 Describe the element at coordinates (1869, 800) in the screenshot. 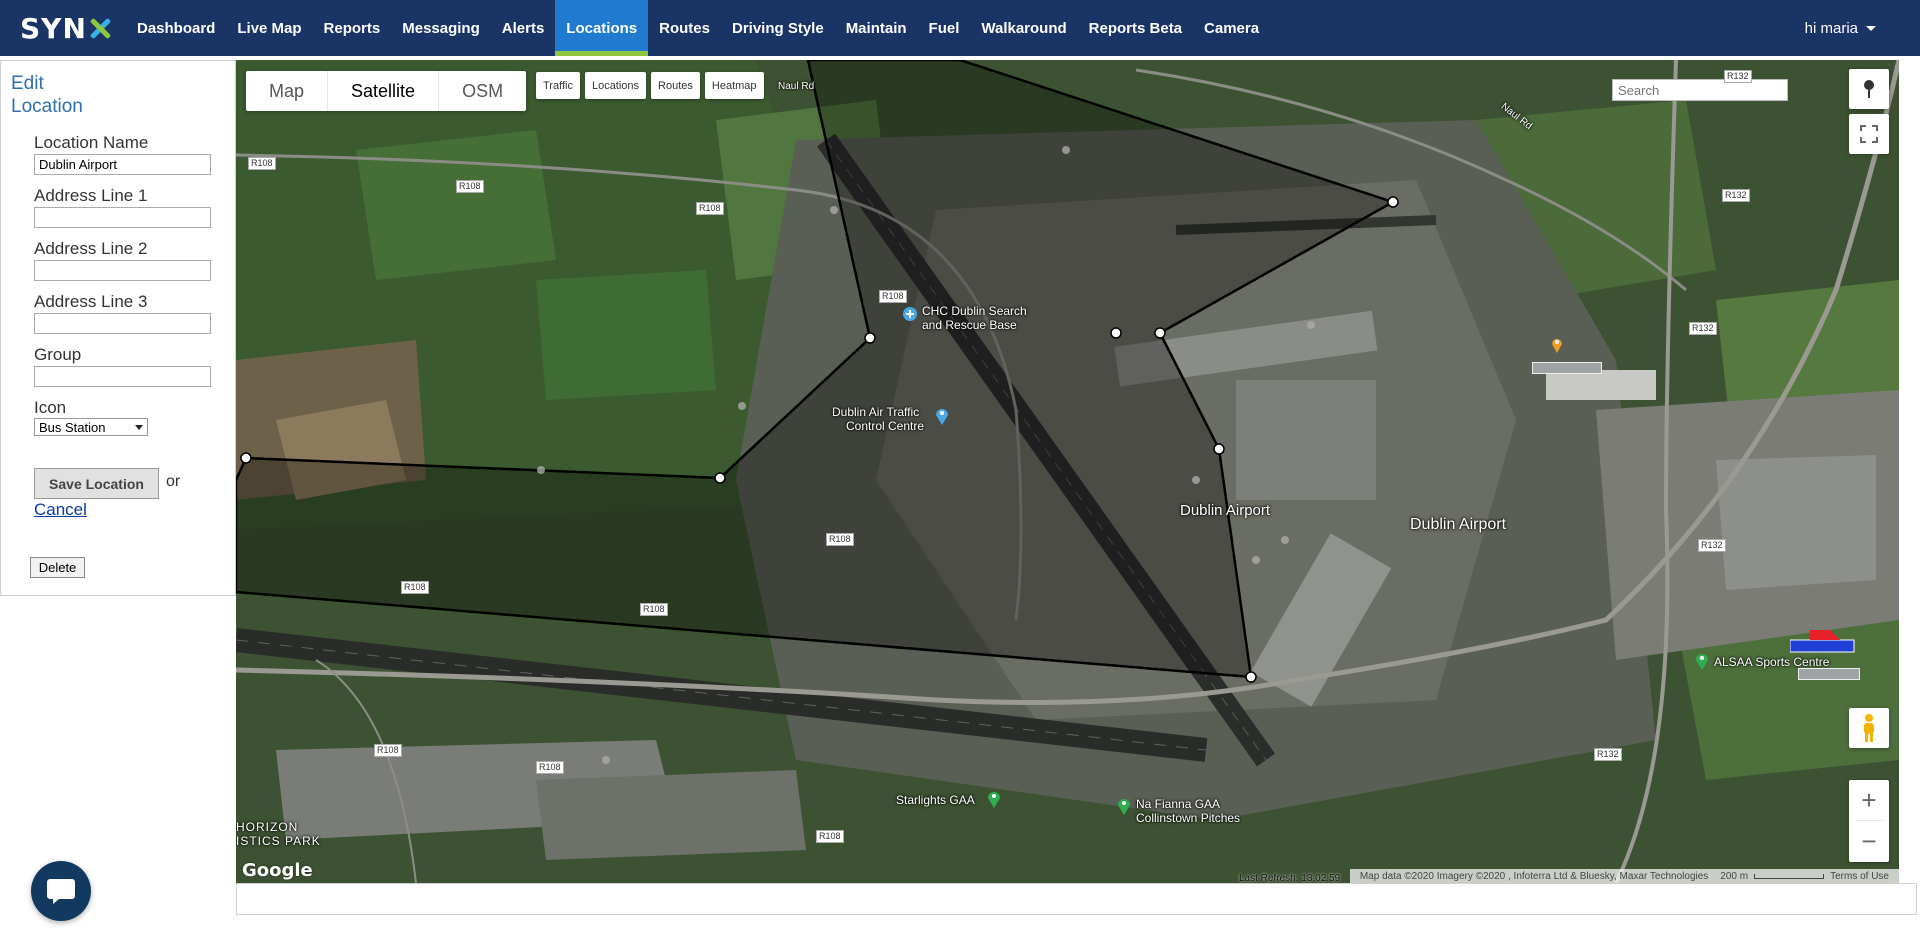

I see `zoom-in-button: +` at that location.